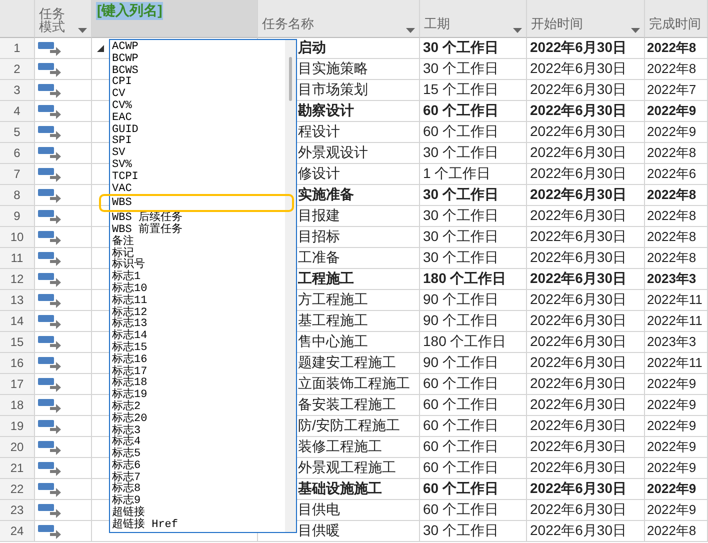 The height and width of the screenshot is (543, 708). What do you see at coordinates (17, 153) in the screenshot?
I see `row-number: 6` at bounding box center [17, 153].